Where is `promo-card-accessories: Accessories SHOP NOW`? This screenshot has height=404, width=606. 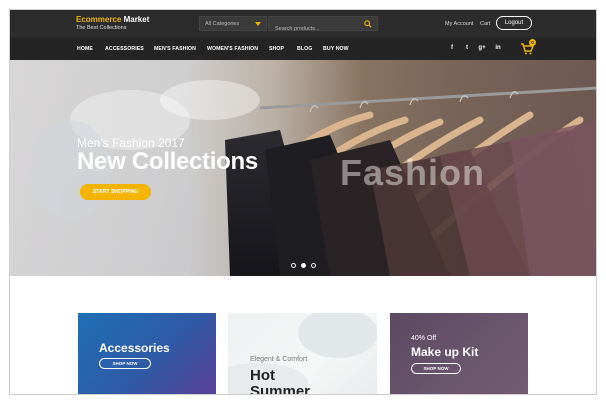
promo-card-accessories: Accessories SHOP NOW is located at coordinates (147, 353).